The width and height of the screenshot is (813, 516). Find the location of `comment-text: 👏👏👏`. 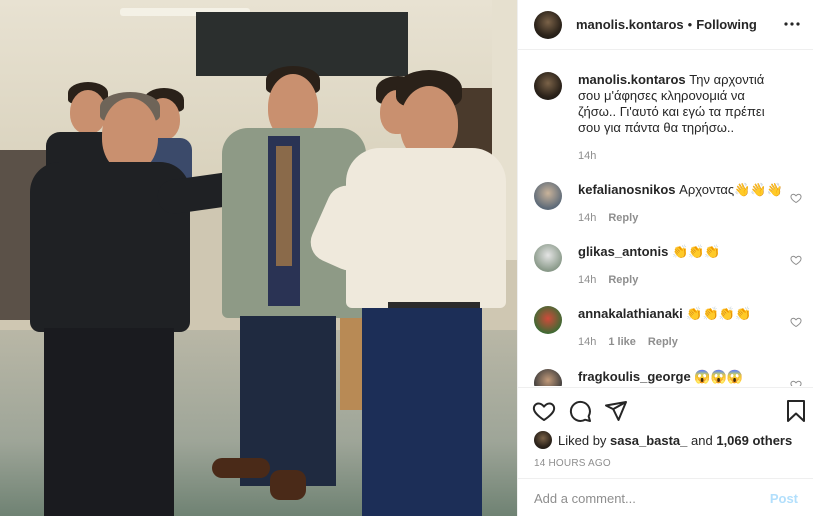

comment-text: 👏👏👏 is located at coordinates (696, 251).